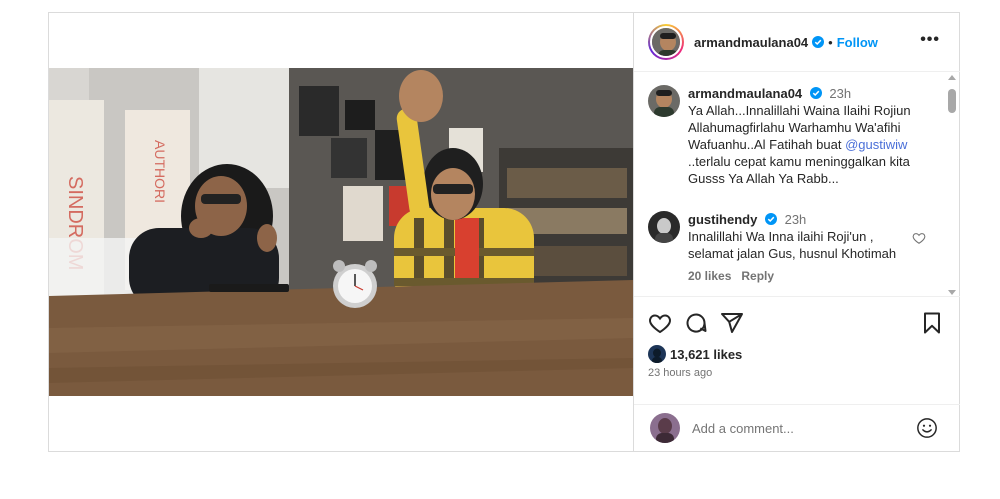  What do you see at coordinates (930, 40) in the screenshot?
I see `more-options-icon: •••` at bounding box center [930, 40].